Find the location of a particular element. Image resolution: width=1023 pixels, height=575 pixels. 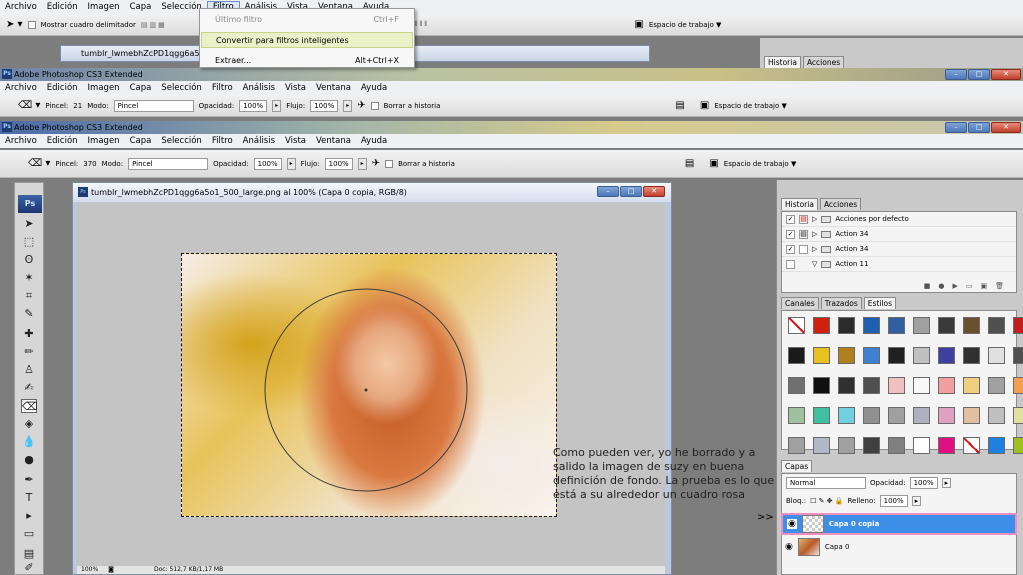

layer-opacity-field: 100% is located at coordinates (923, 483).